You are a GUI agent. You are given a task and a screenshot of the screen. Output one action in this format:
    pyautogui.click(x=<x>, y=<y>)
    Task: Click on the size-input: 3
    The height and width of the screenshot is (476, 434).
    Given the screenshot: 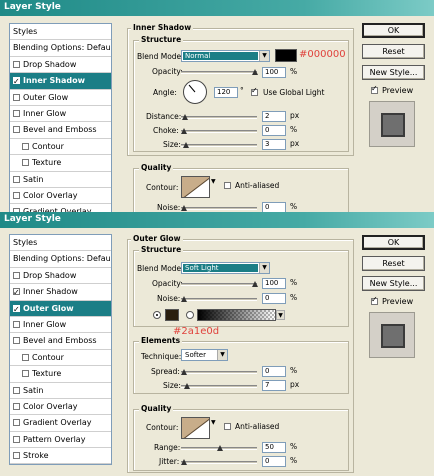 What is the action you would take?
    pyautogui.click(x=274, y=144)
    